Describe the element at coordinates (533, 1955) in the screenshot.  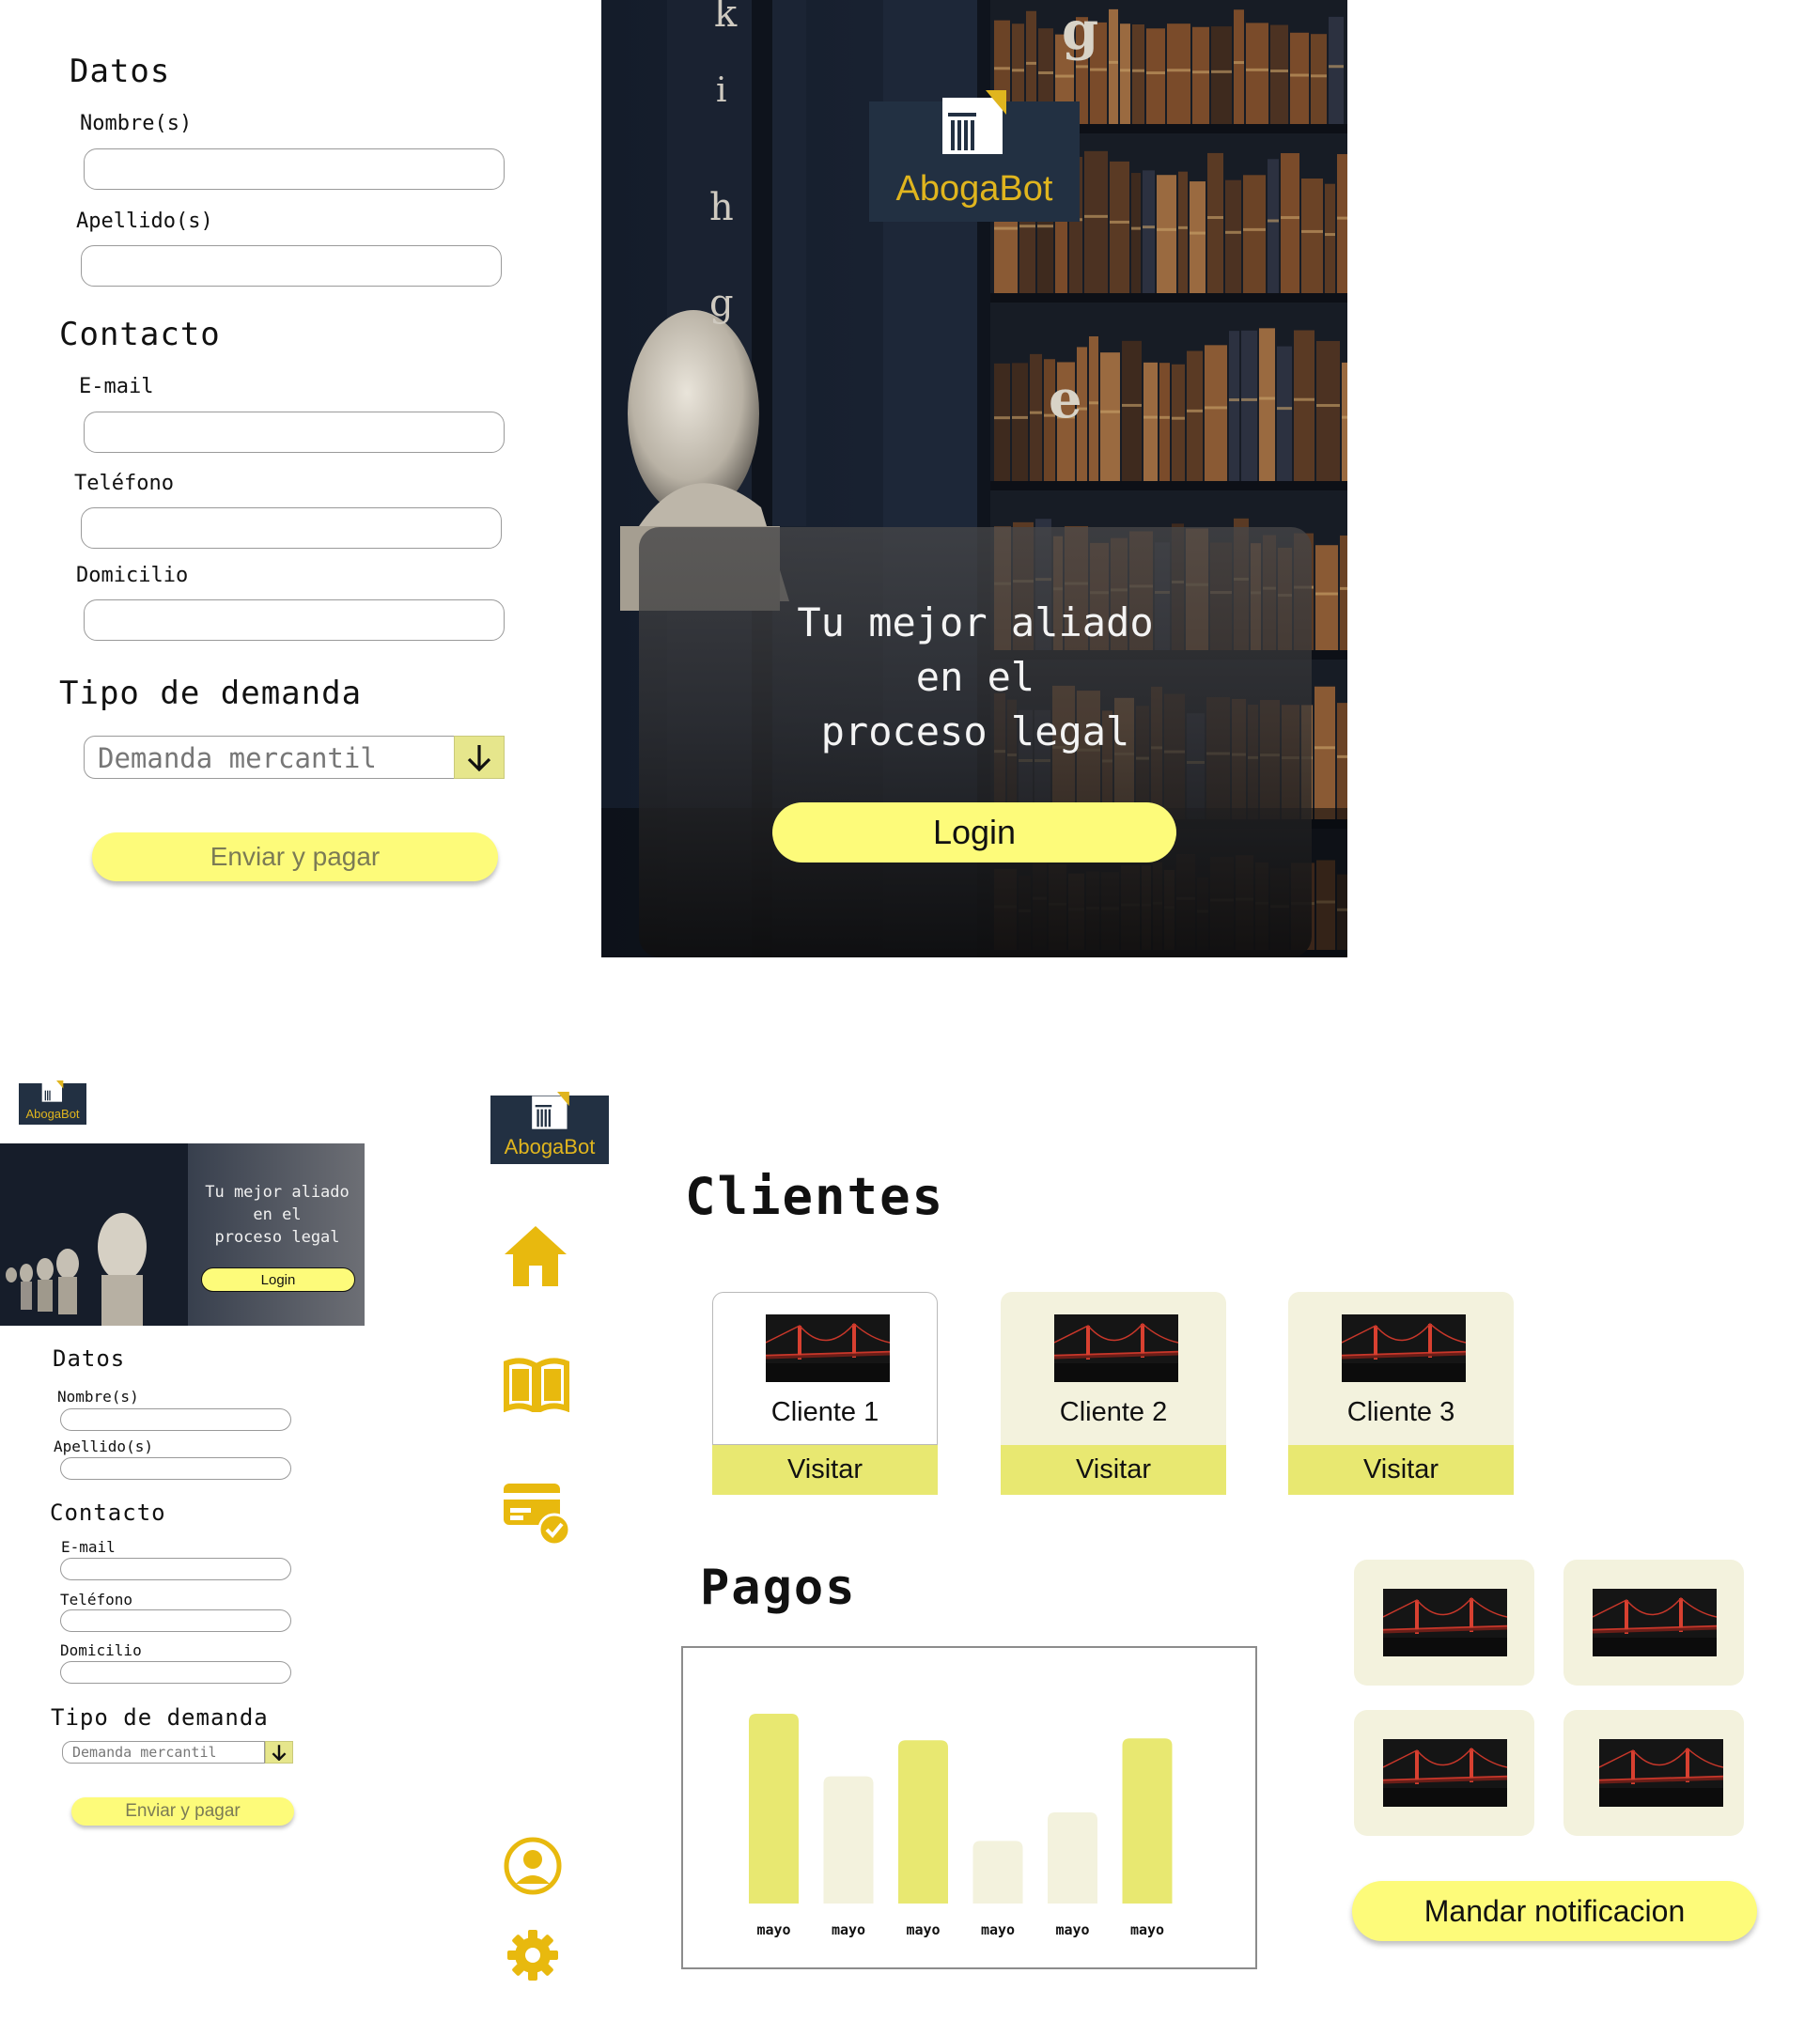
I see `gear-icon` at that location.